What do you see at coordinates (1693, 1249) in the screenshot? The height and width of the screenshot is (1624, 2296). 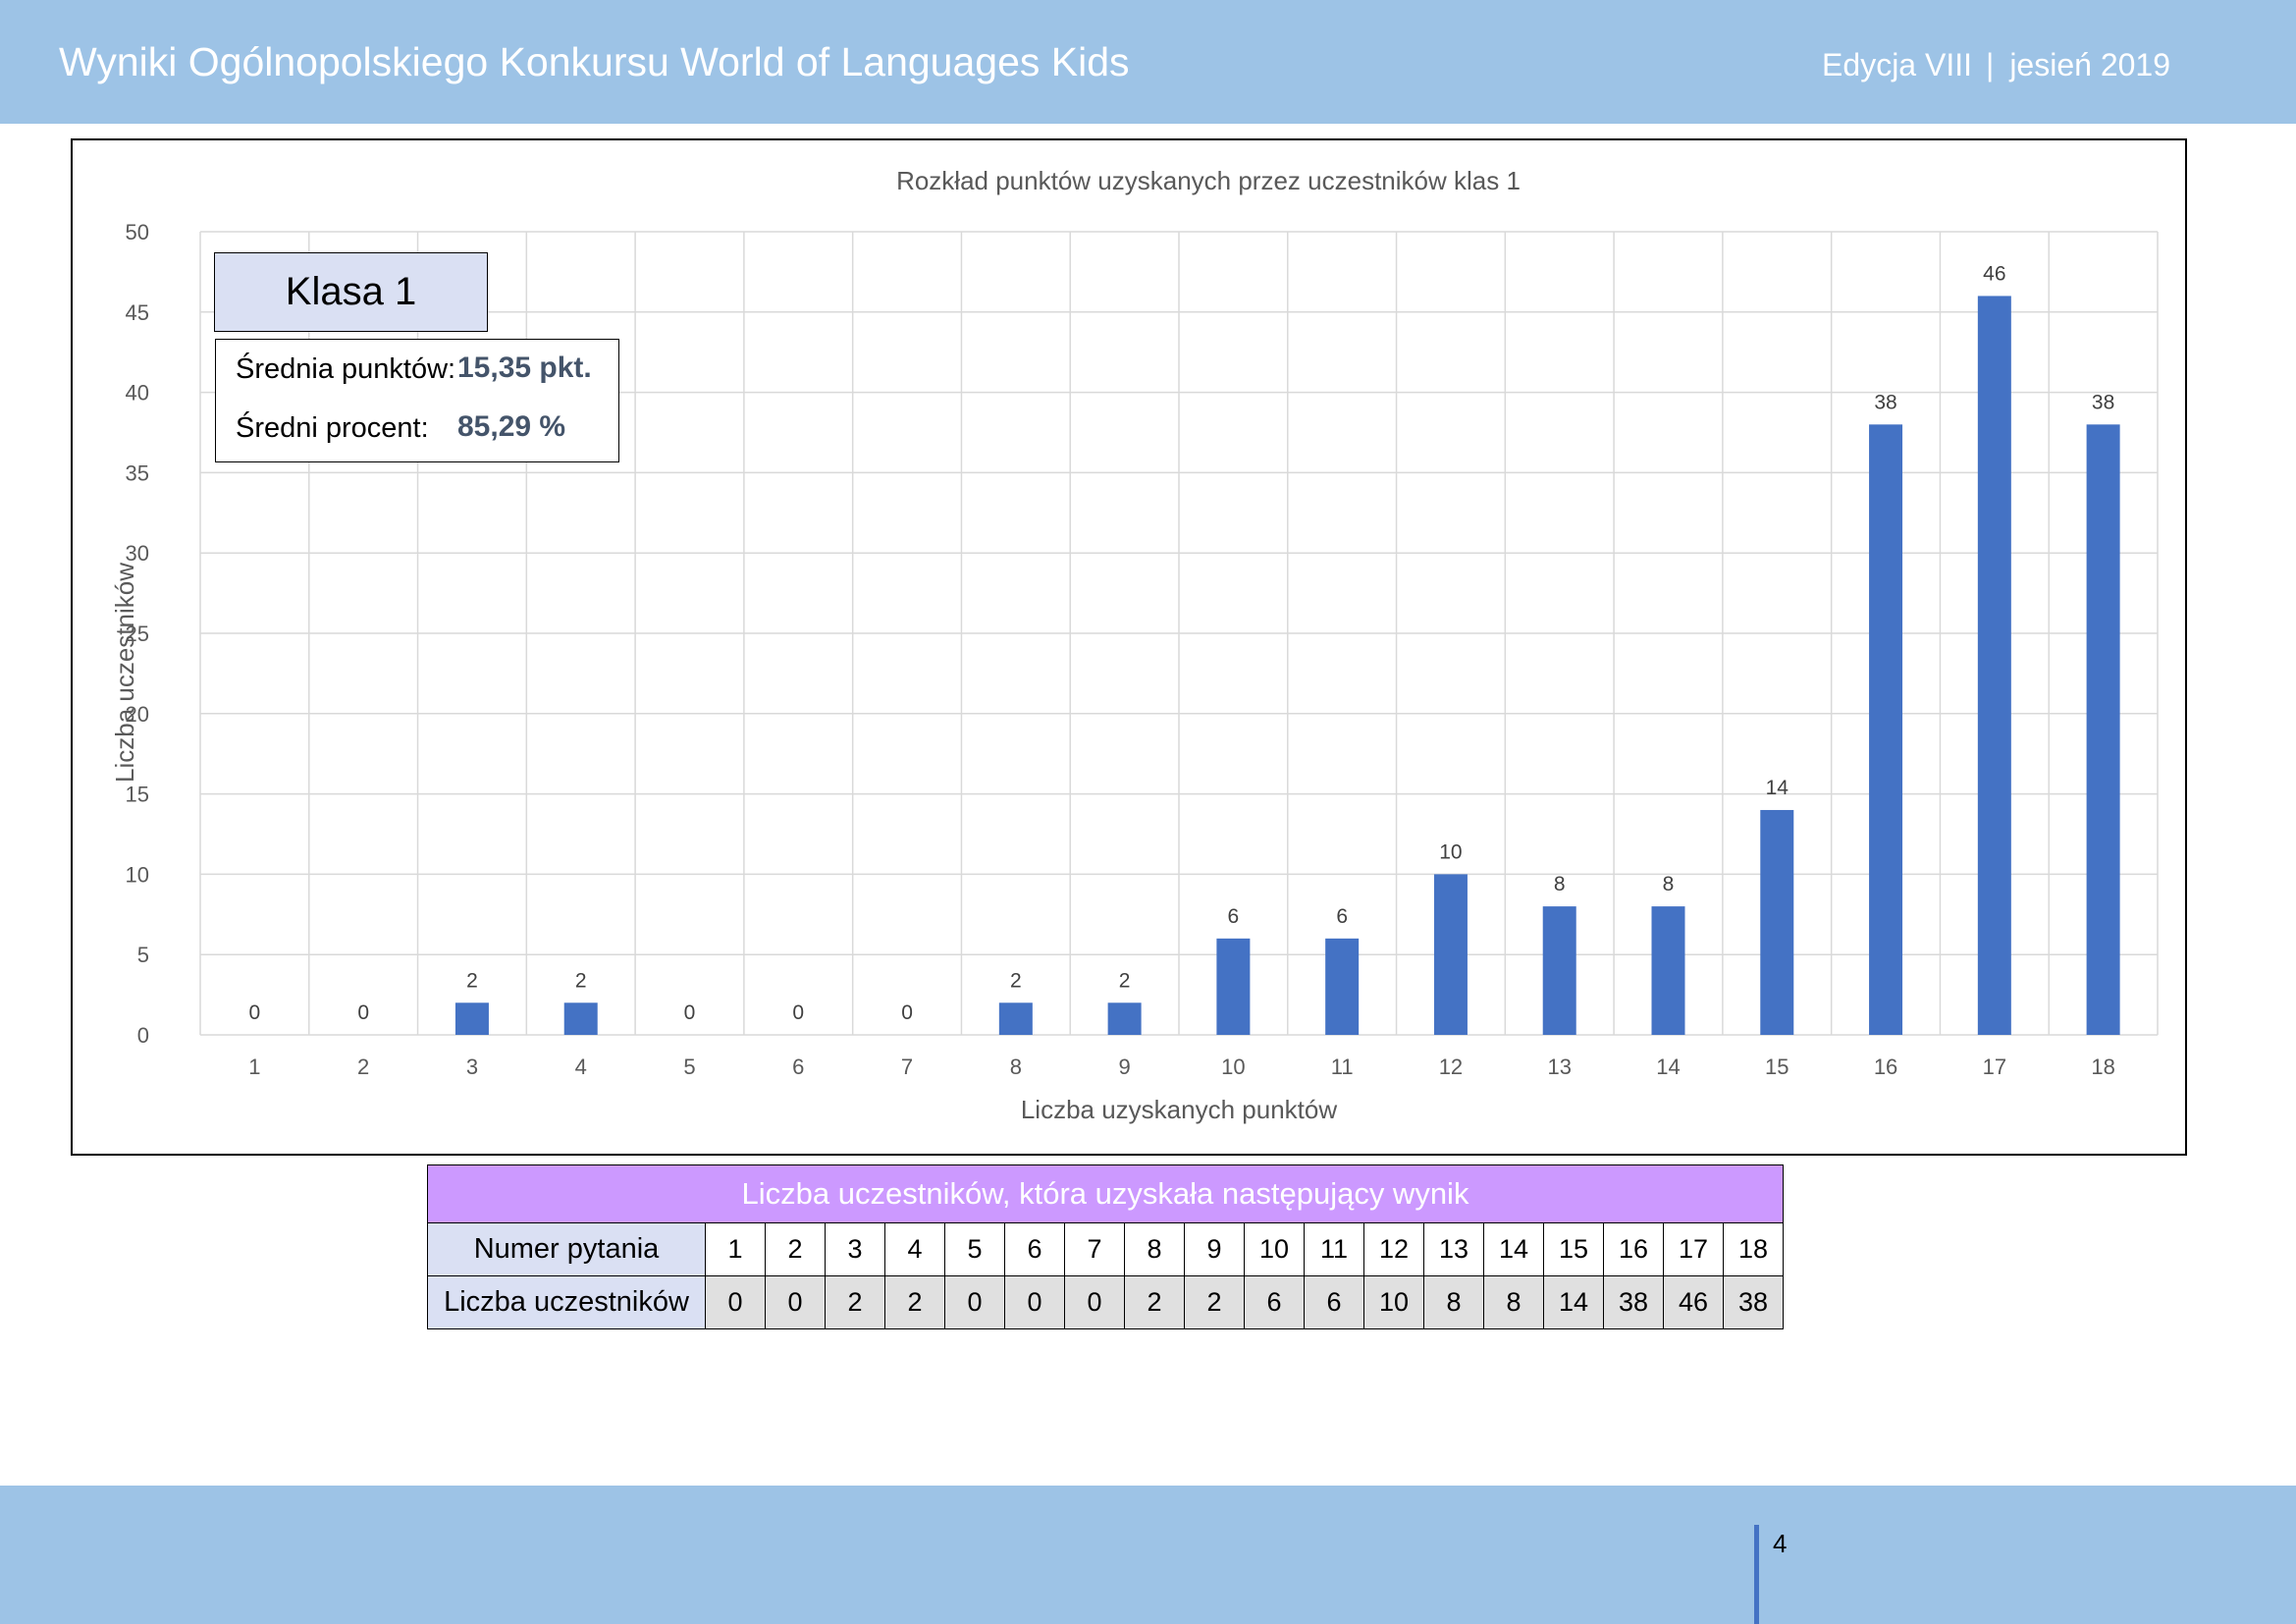 I see `table-cell-number: 17` at bounding box center [1693, 1249].